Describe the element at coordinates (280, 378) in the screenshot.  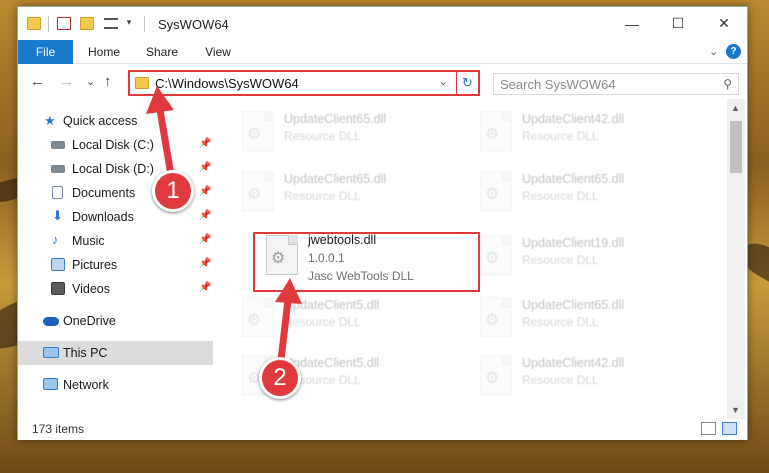
I see `step-badge-2: 2` at that location.